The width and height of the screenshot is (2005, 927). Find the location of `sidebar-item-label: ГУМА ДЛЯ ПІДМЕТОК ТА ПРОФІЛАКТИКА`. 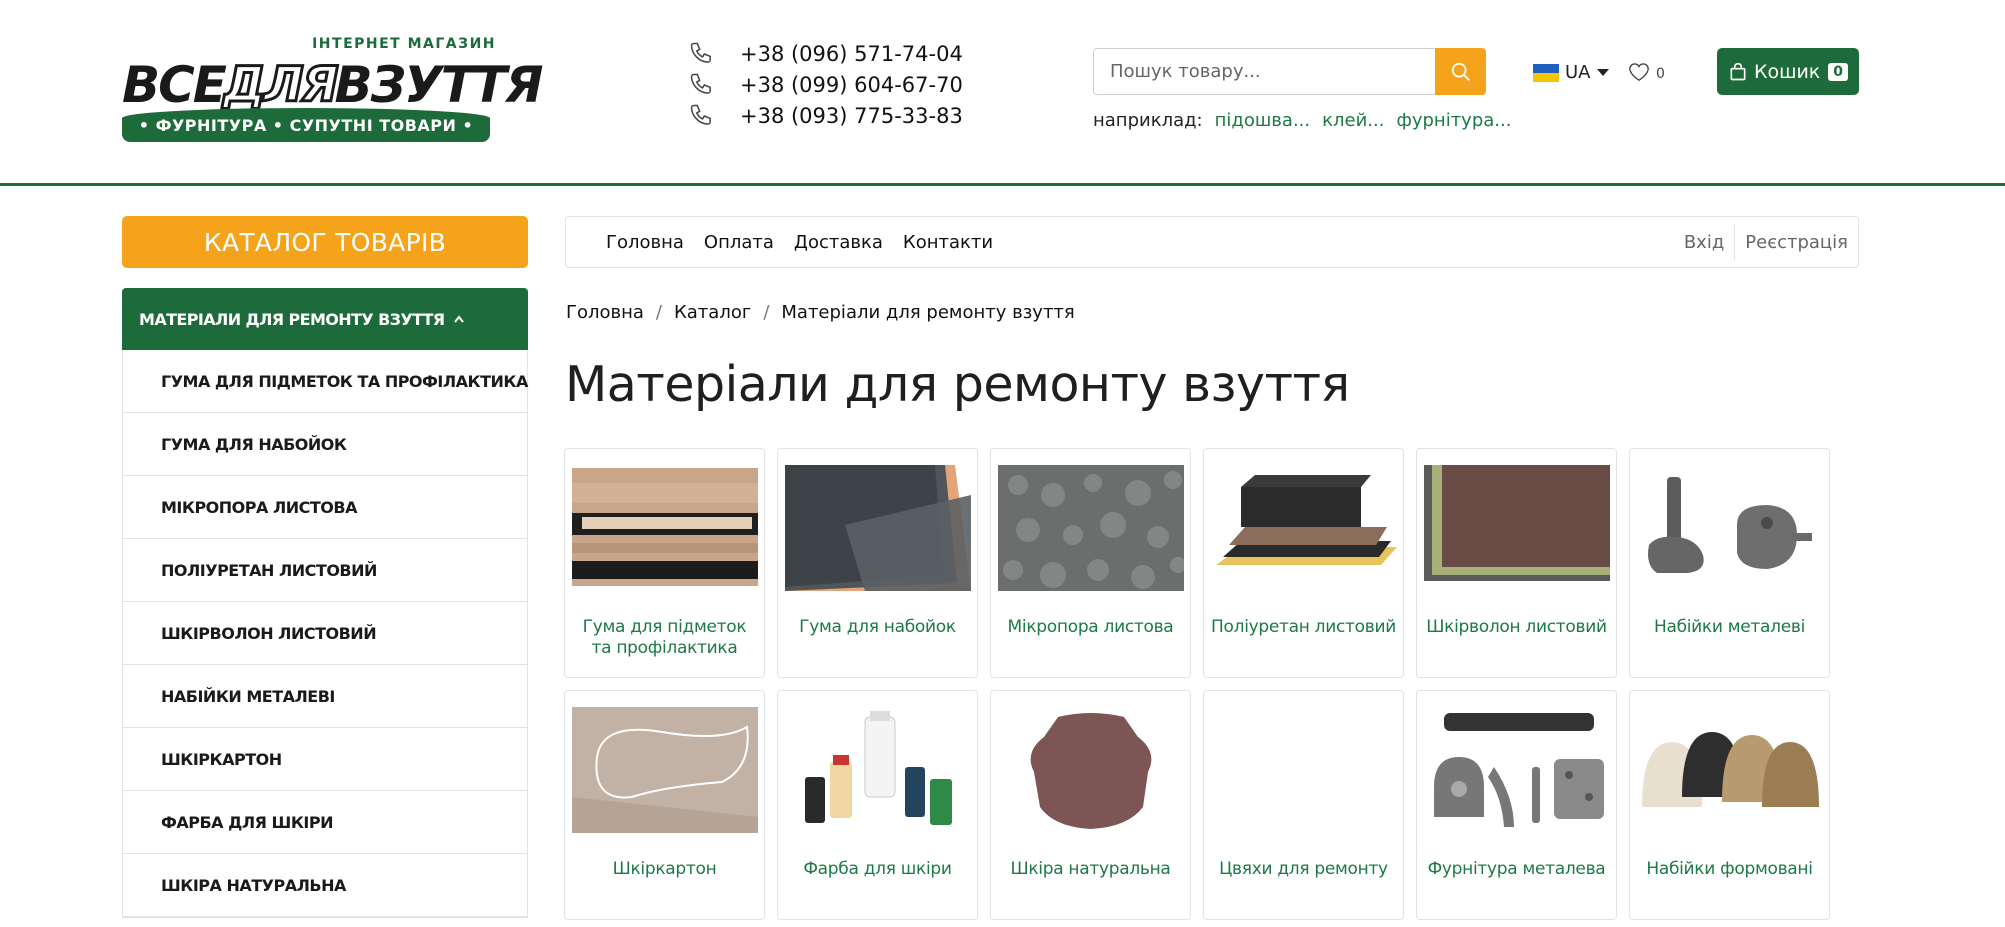

sidebar-item-label: ГУМА ДЛЯ ПІДМЕТОК ТА ПРОФІЛАКТИКА is located at coordinates (344, 381).